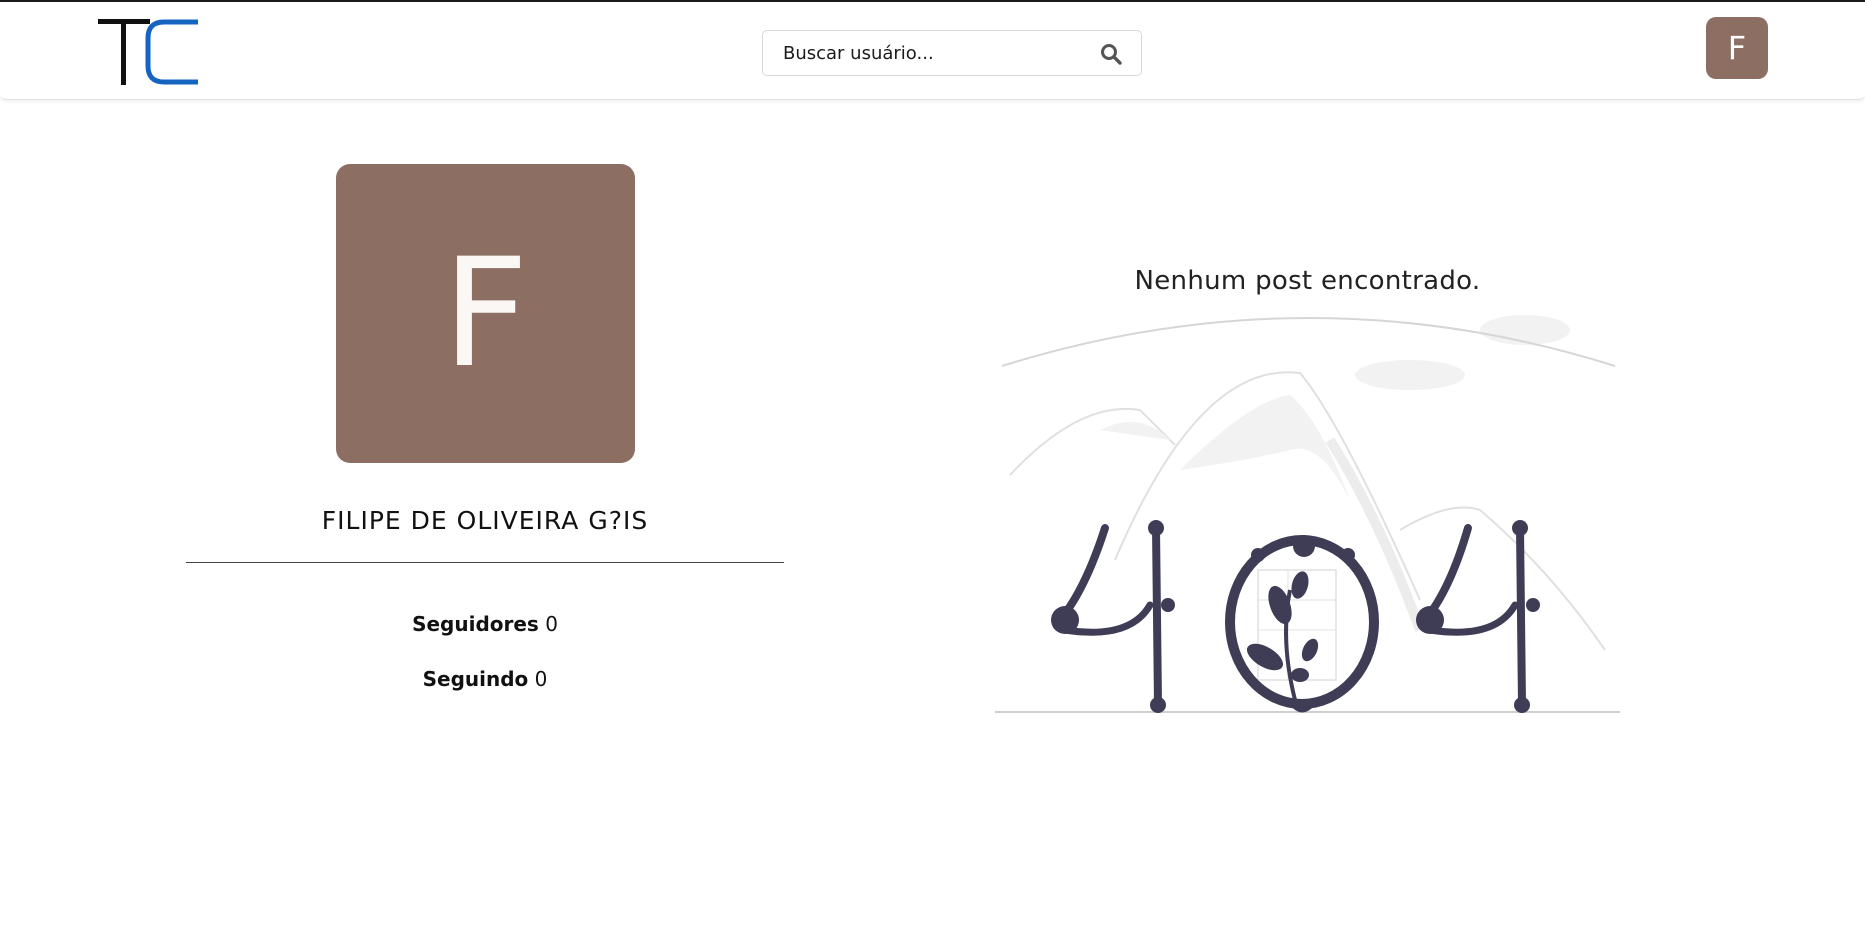 This screenshot has height=931, width=1865. What do you see at coordinates (1737, 48) in the screenshot?
I see `user-avatar-button: F` at bounding box center [1737, 48].